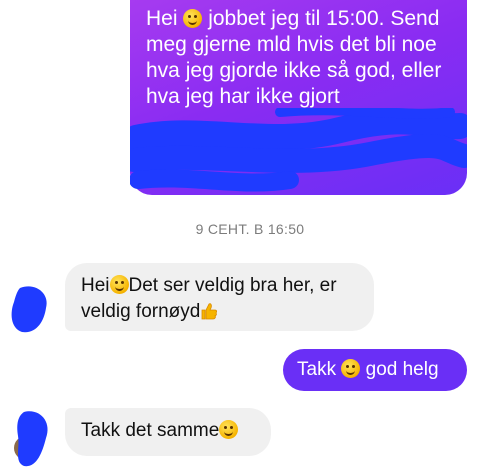 This screenshot has height=471, width=500. Describe the element at coordinates (250, 229) in the screenshot. I see `timestamp: 9 СЕНТ. В 16:50` at that location.